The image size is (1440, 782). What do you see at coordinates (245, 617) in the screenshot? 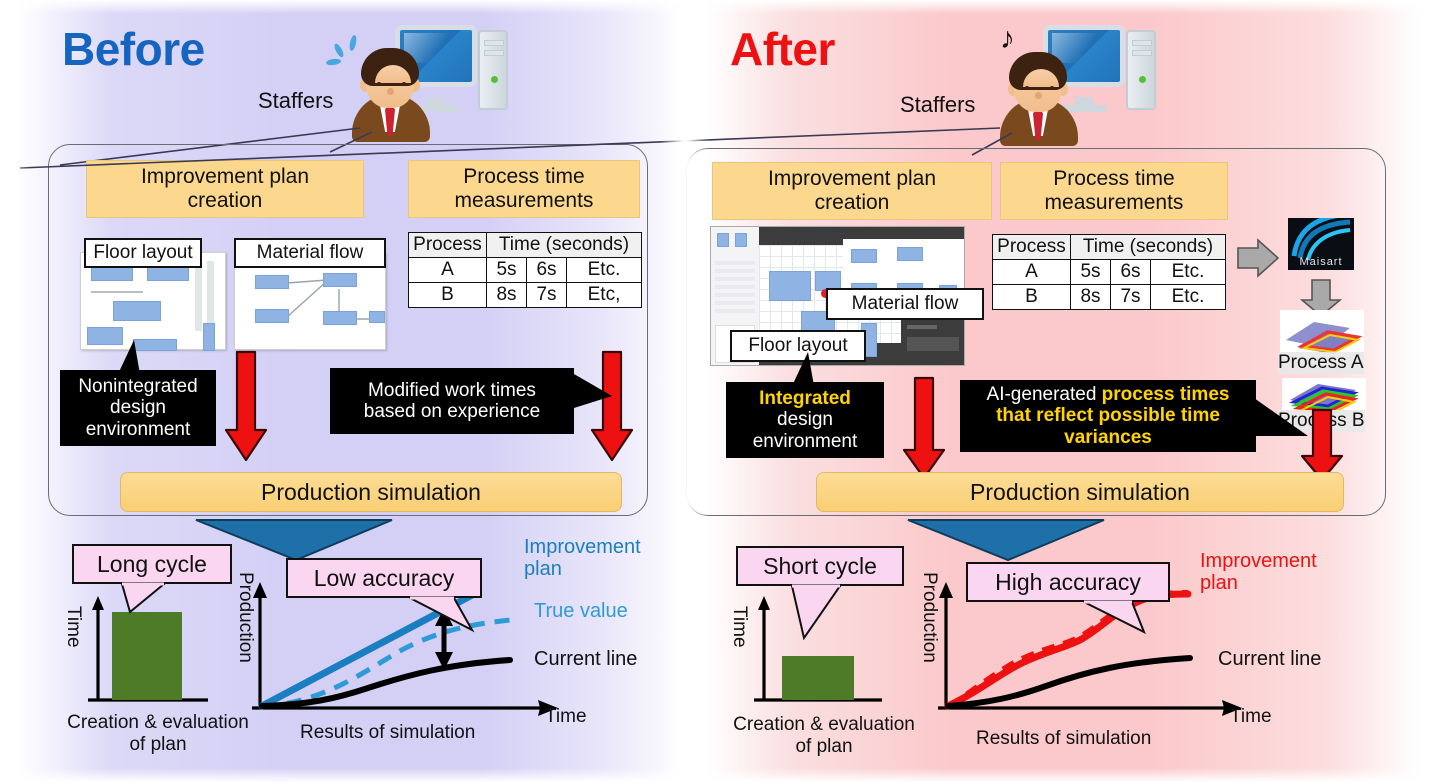
I see `before-accuracy-ylabel: Production` at bounding box center [245, 617].